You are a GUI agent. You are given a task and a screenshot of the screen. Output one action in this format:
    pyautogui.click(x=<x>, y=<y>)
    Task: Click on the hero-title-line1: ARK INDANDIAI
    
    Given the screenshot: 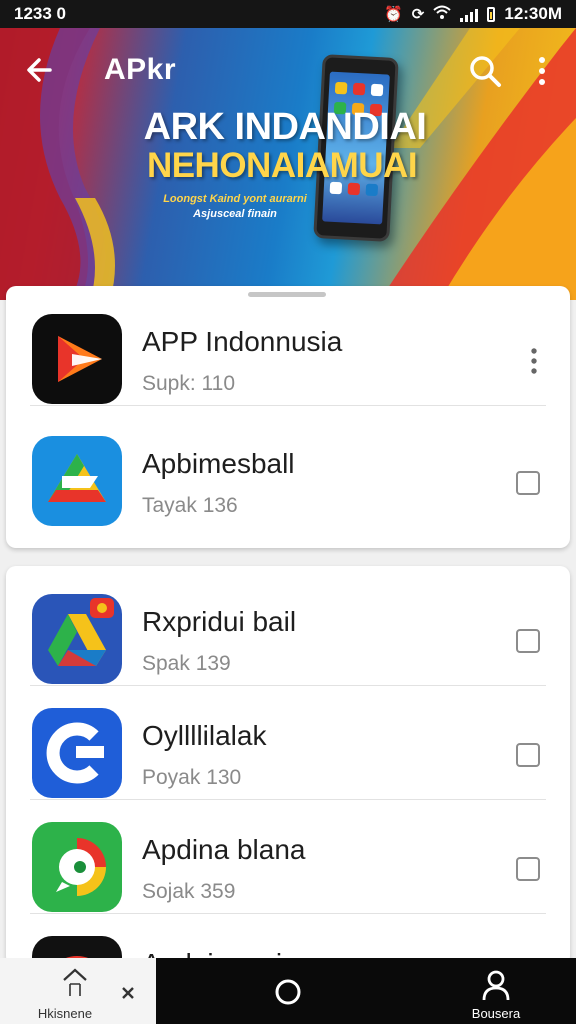 What is the action you would take?
    pyautogui.click(x=285, y=127)
    